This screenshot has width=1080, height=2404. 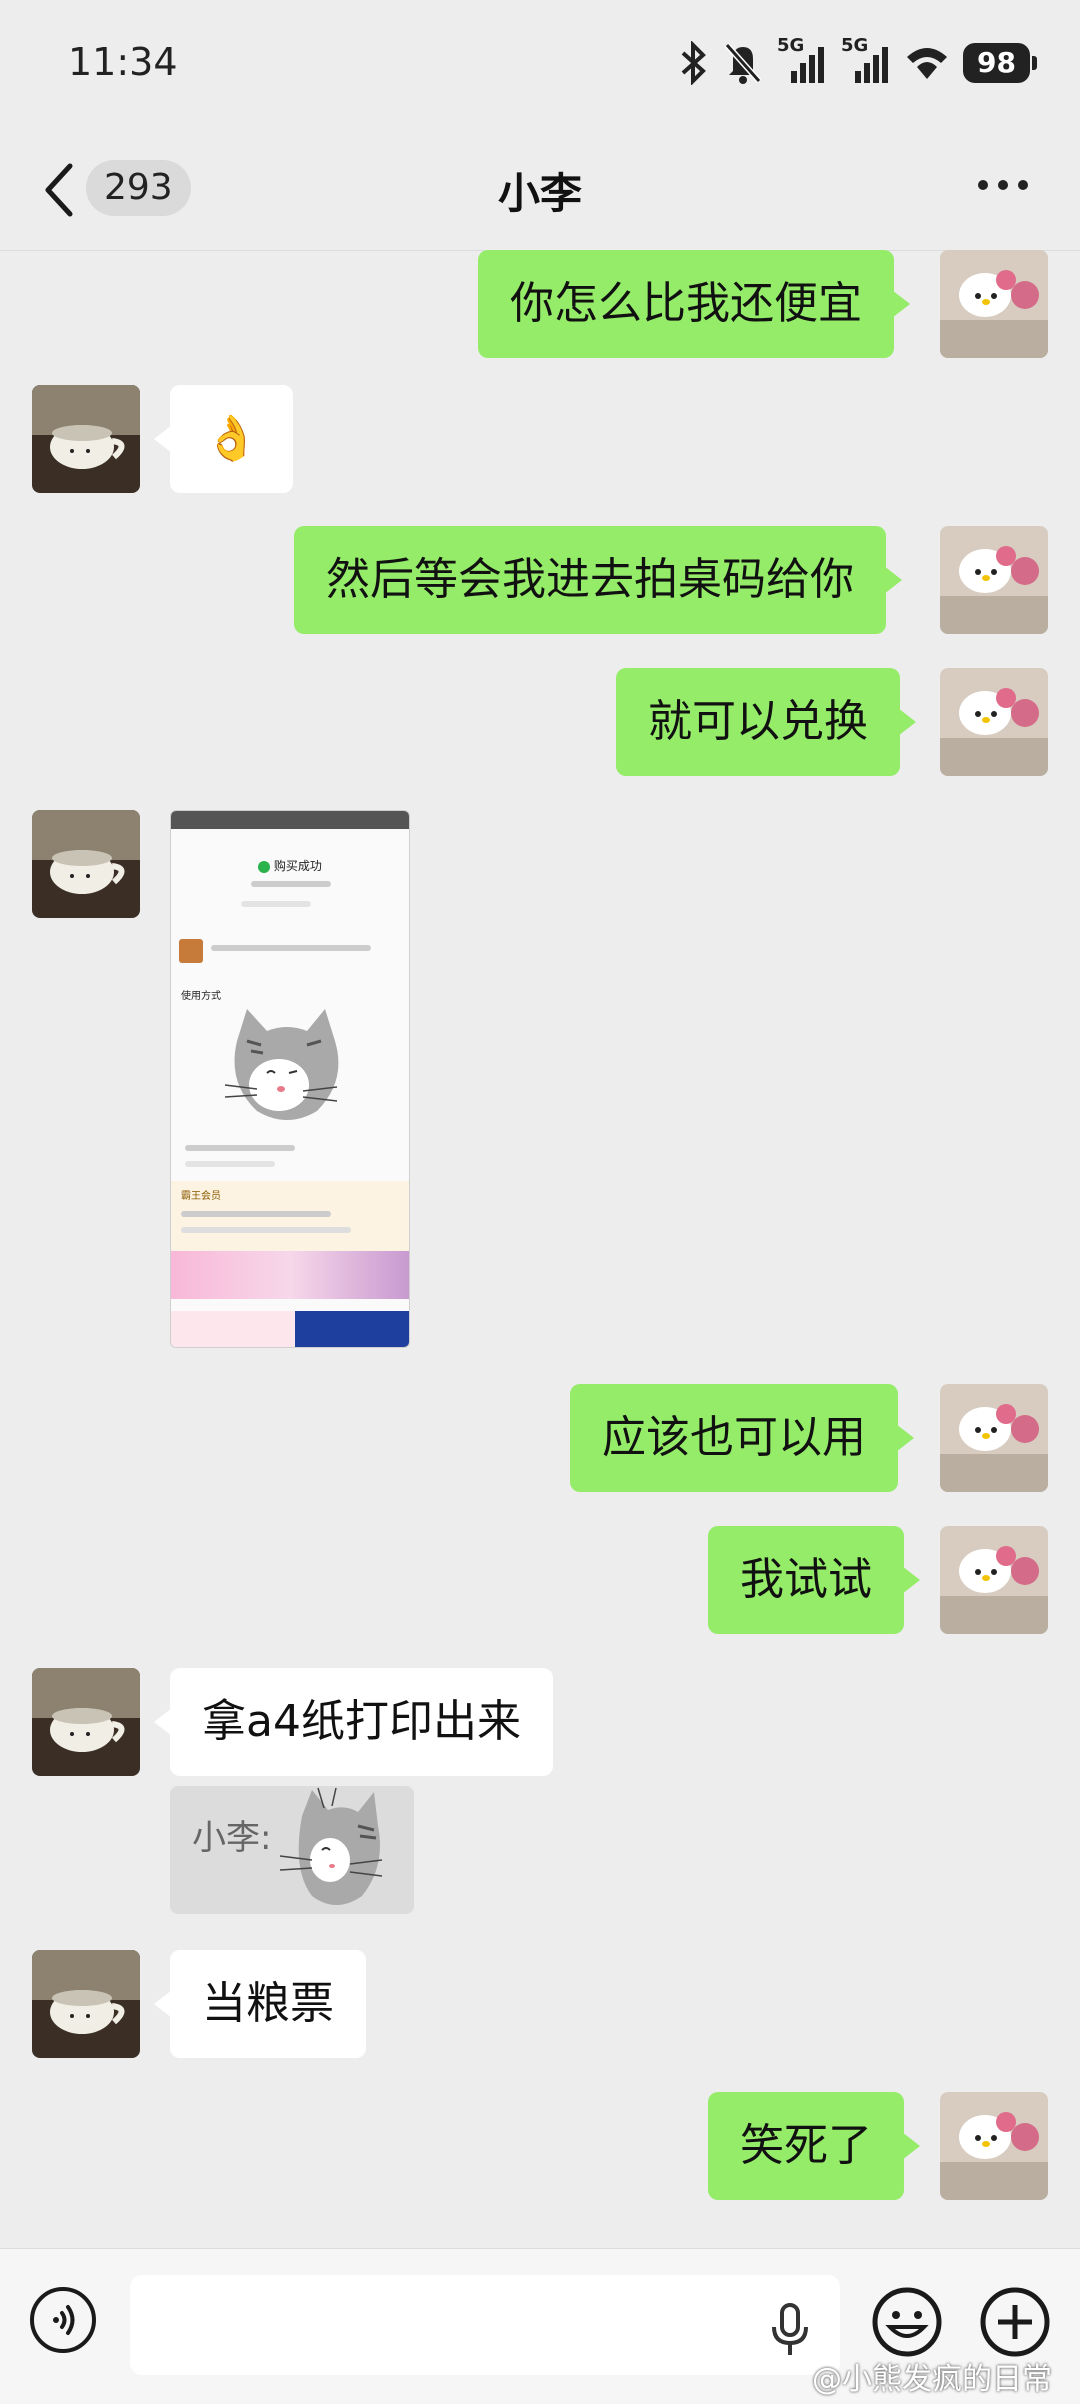 What do you see at coordinates (907, 2322) in the screenshot?
I see `emoji-icon` at bounding box center [907, 2322].